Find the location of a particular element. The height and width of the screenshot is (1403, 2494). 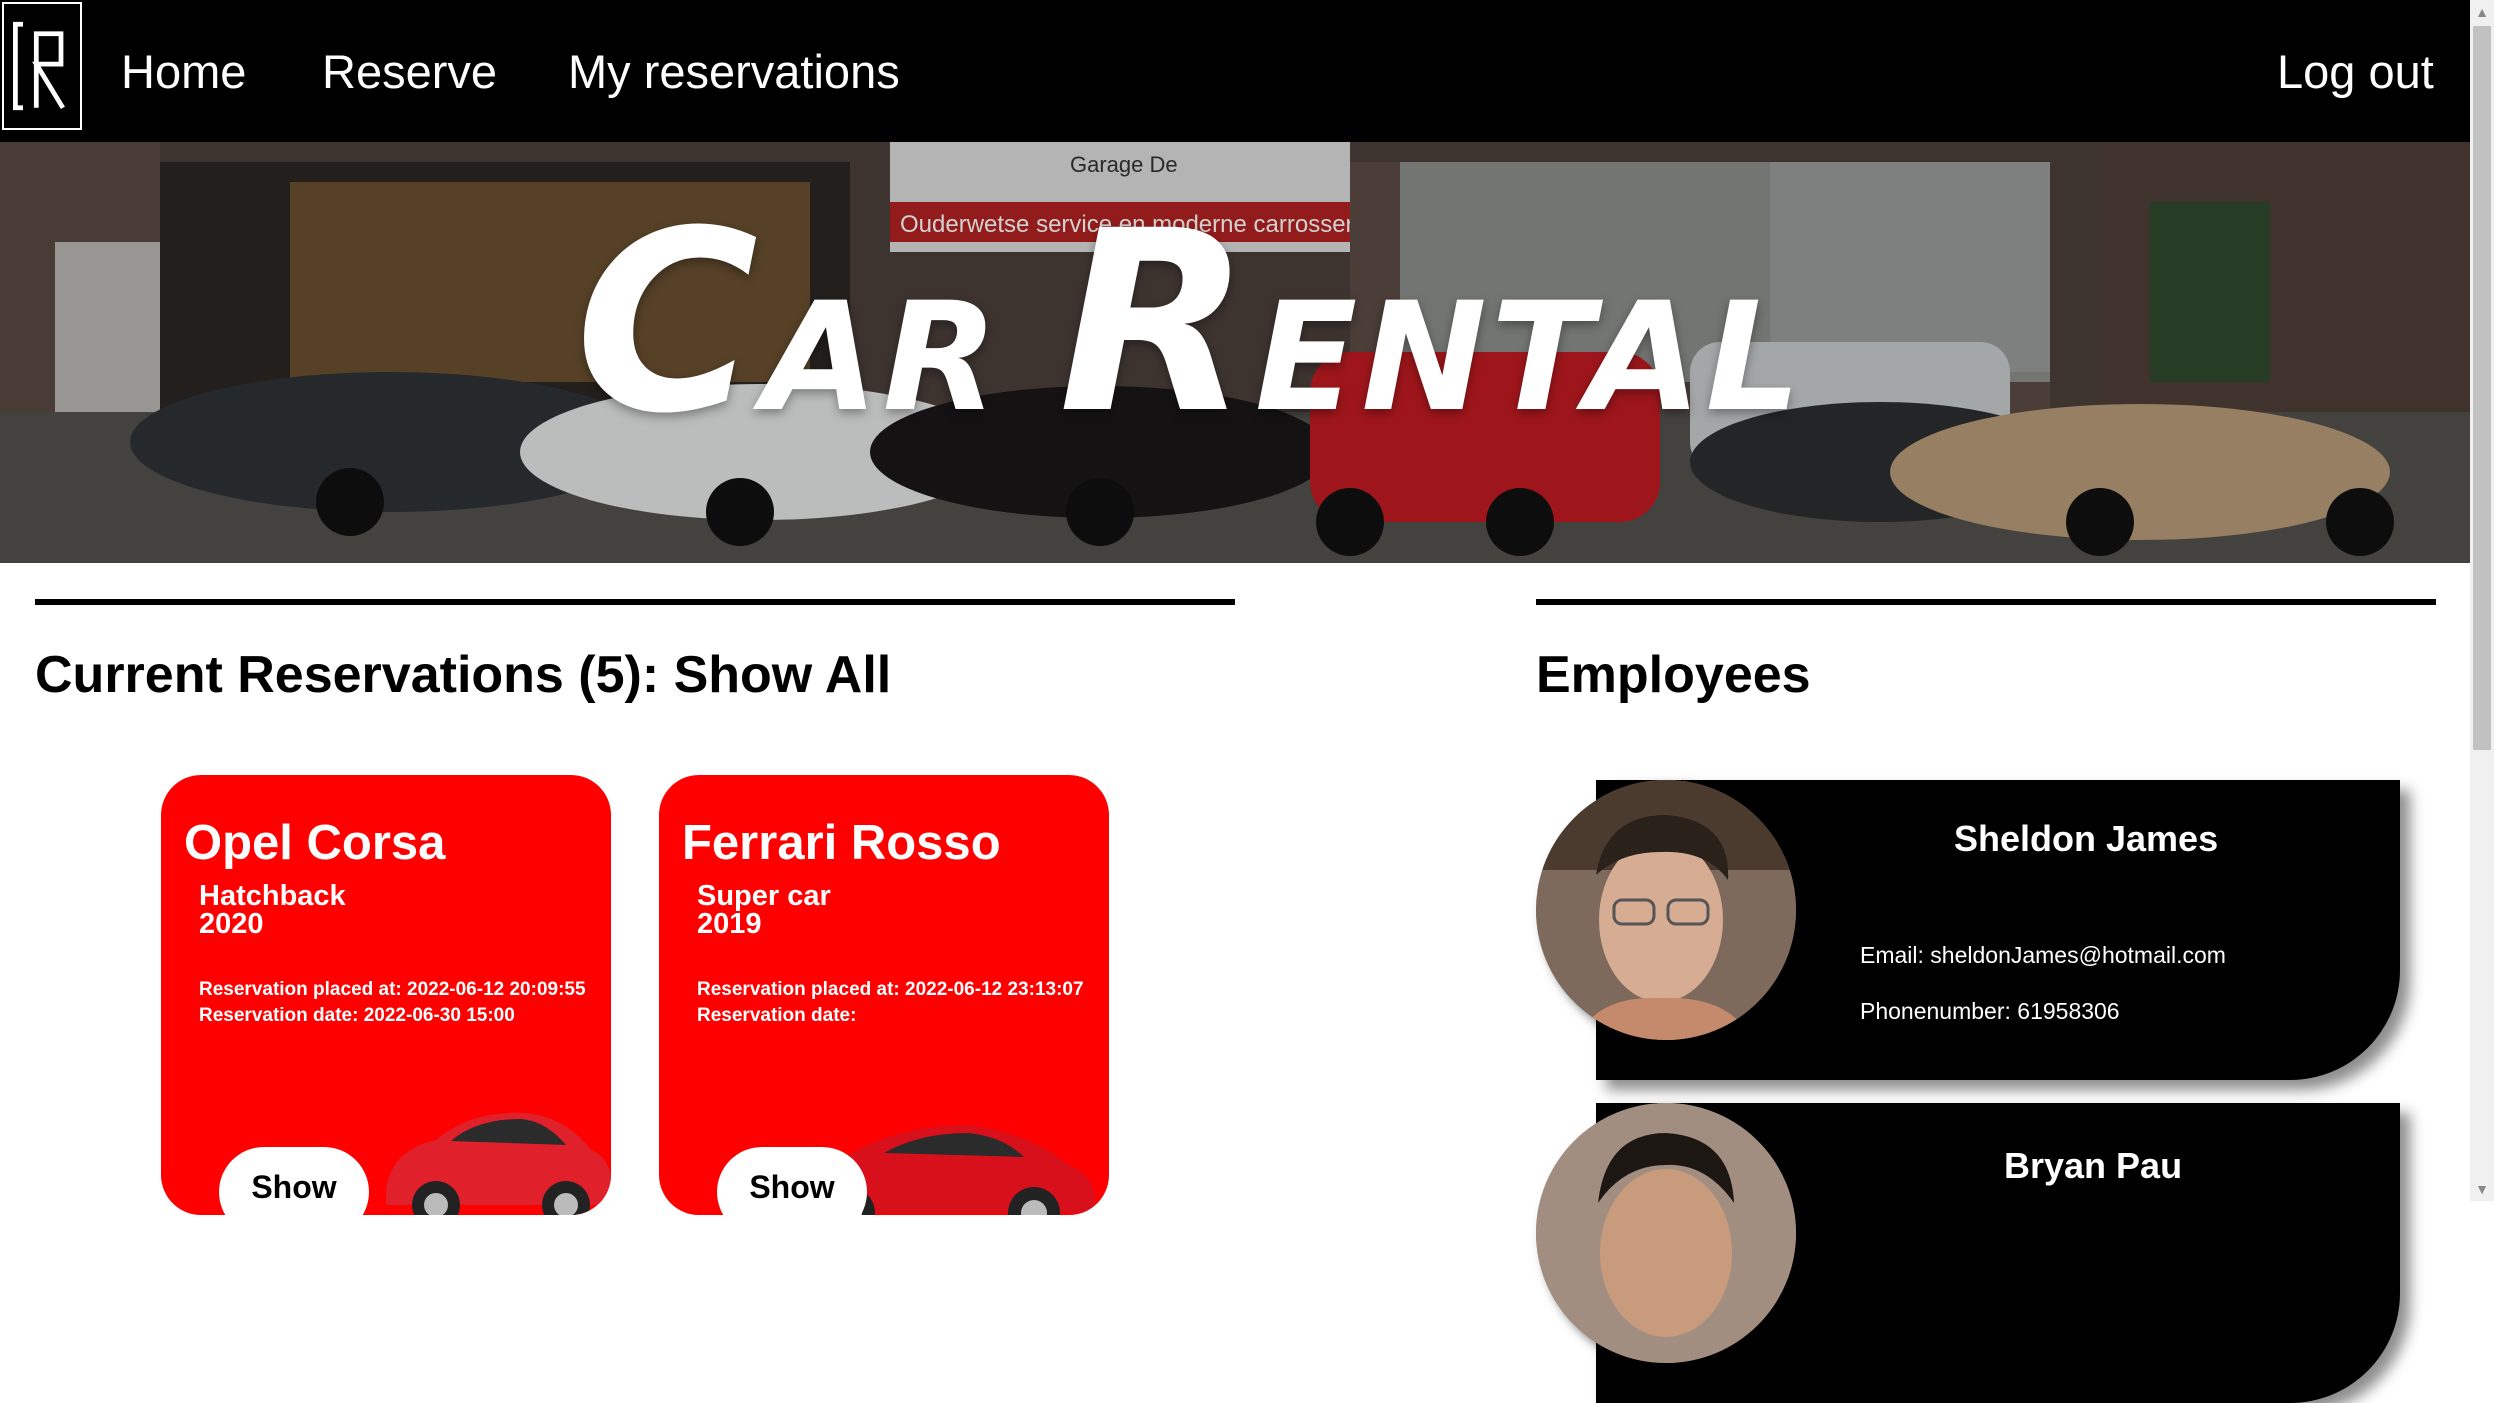

page-scrollbar: ▲ ▼ is located at coordinates (2482, 600).